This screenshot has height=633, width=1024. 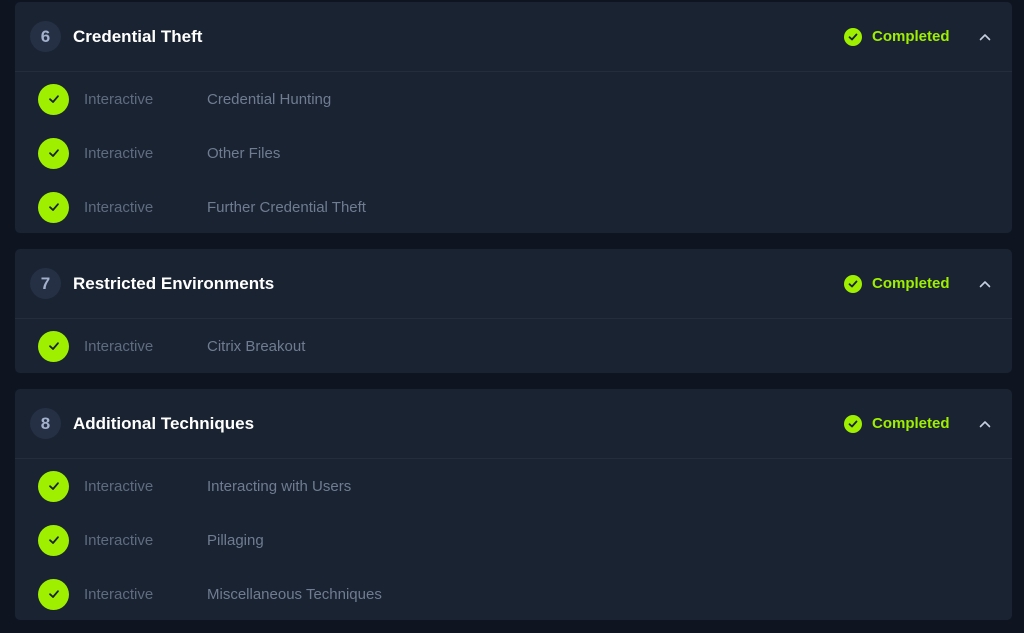 What do you see at coordinates (513, 593) in the screenshot?
I see `list-item: Interactive Miscellaneous Techniques` at bounding box center [513, 593].